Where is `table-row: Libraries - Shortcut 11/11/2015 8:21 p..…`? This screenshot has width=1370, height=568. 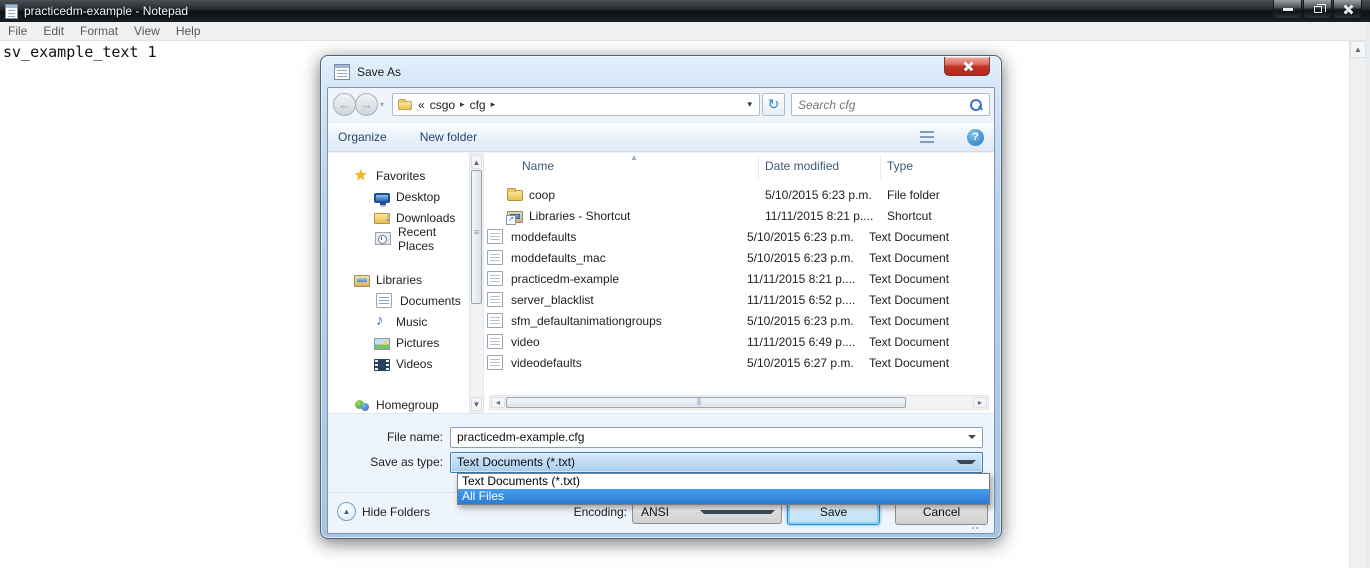 table-row: Libraries - Shortcut 11/11/2015 8:21 p..… is located at coordinates (738, 215).